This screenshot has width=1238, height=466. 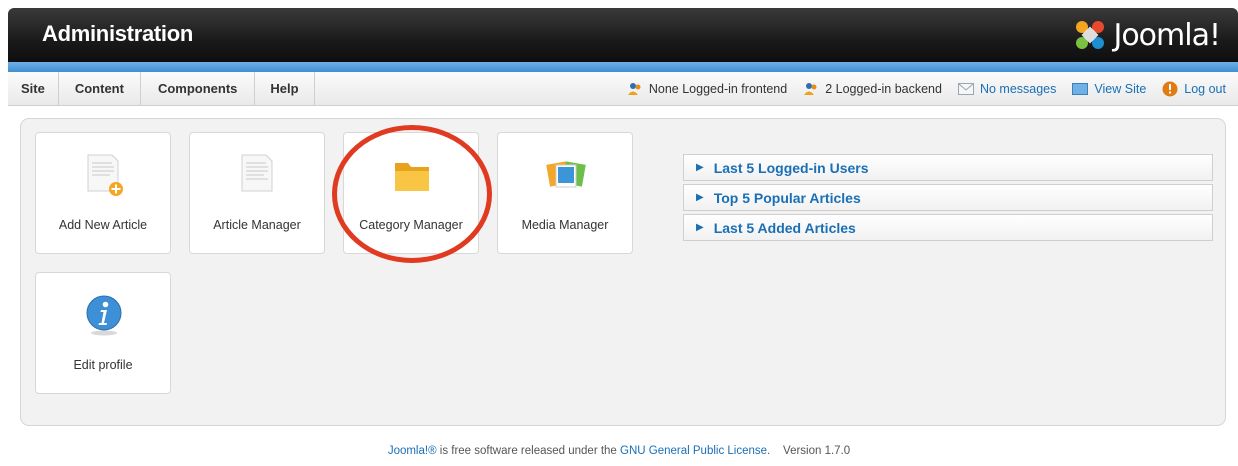 What do you see at coordinates (33, 89) in the screenshot?
I see `menu-item-site: Site` at bounding box center [33, 89].